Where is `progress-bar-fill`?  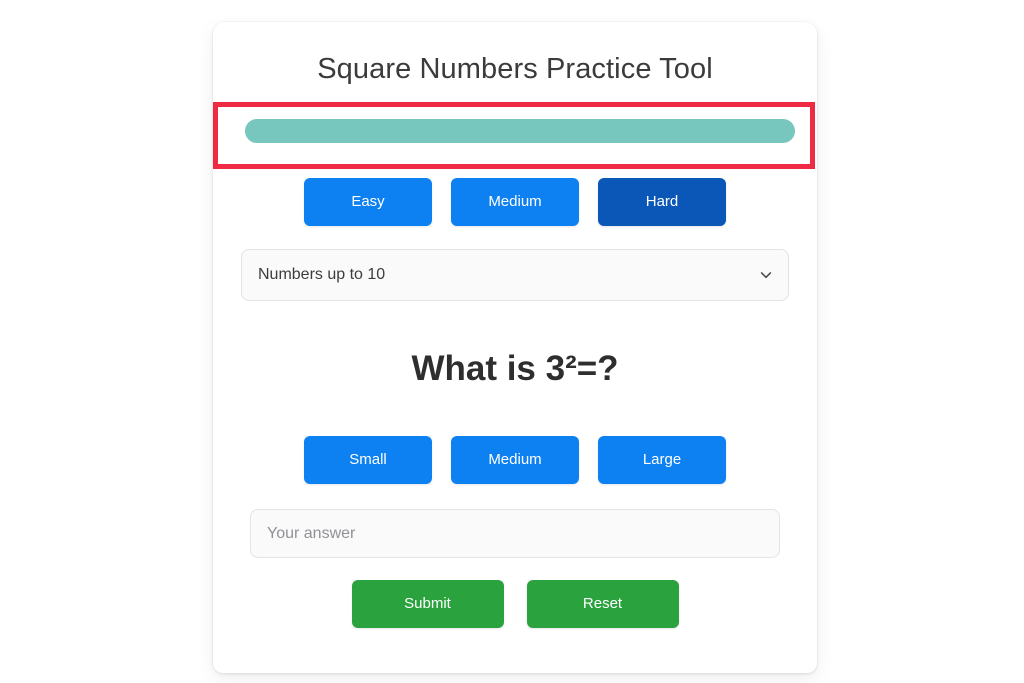
progress-bar-fill is located at coordinates (520, 131).